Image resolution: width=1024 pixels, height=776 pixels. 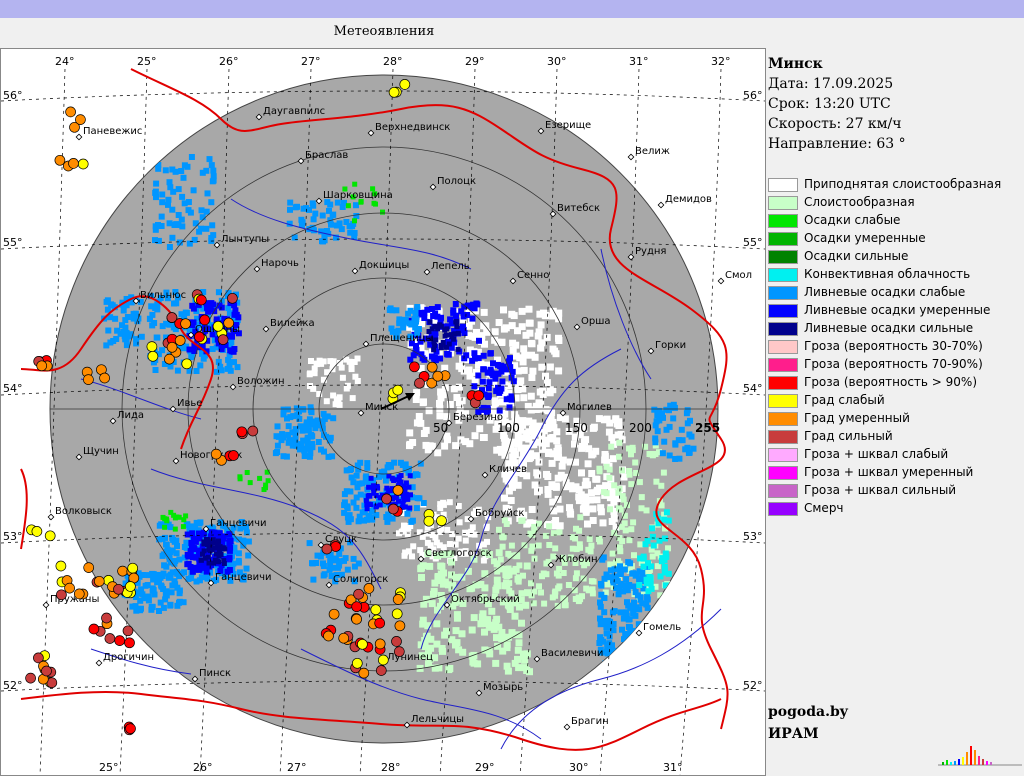 What do you see at coordinates (163, 295) in the screenshot?
I see `city-label: Вильнюс` at bounding box center [163, 295].